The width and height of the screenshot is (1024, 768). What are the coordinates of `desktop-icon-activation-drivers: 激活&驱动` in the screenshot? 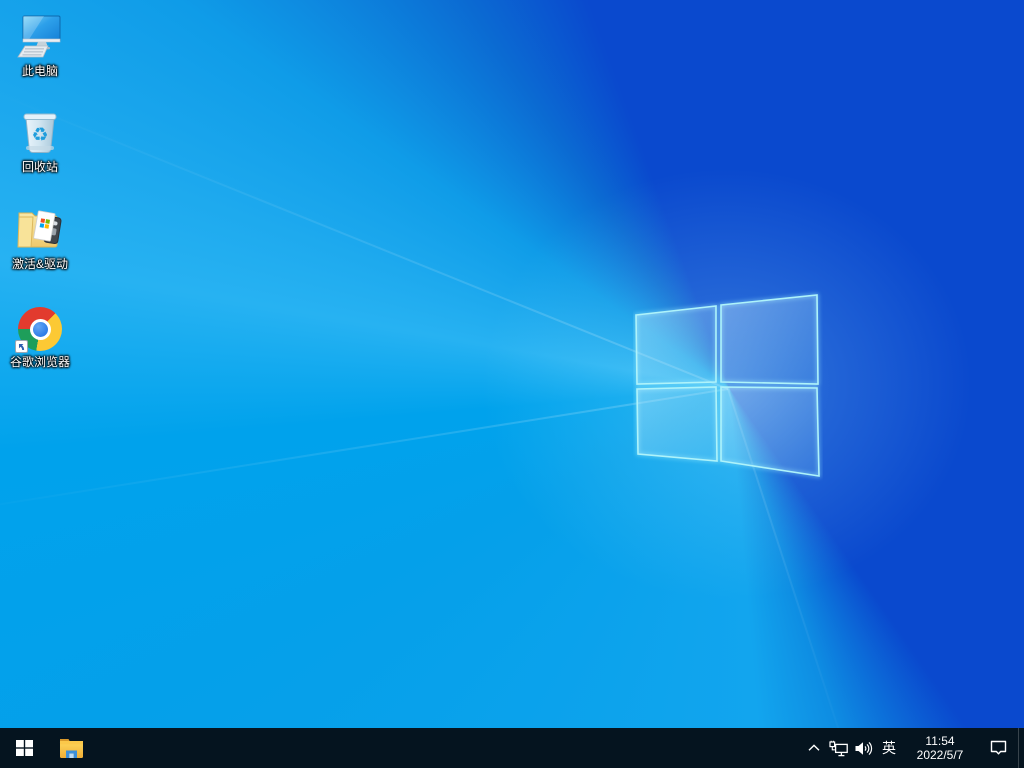 It's located at (40, 236).